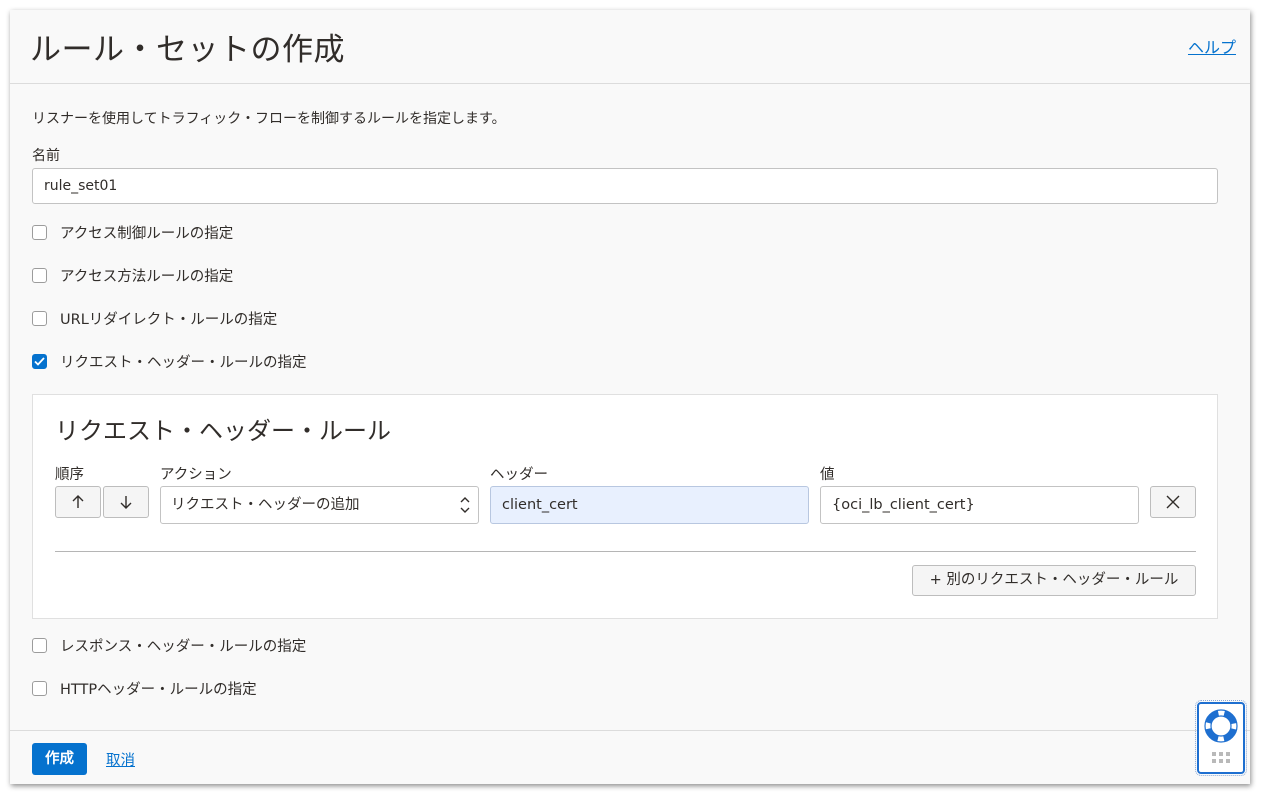  I want to click on cancel-link: 取消, so click(120, 759).